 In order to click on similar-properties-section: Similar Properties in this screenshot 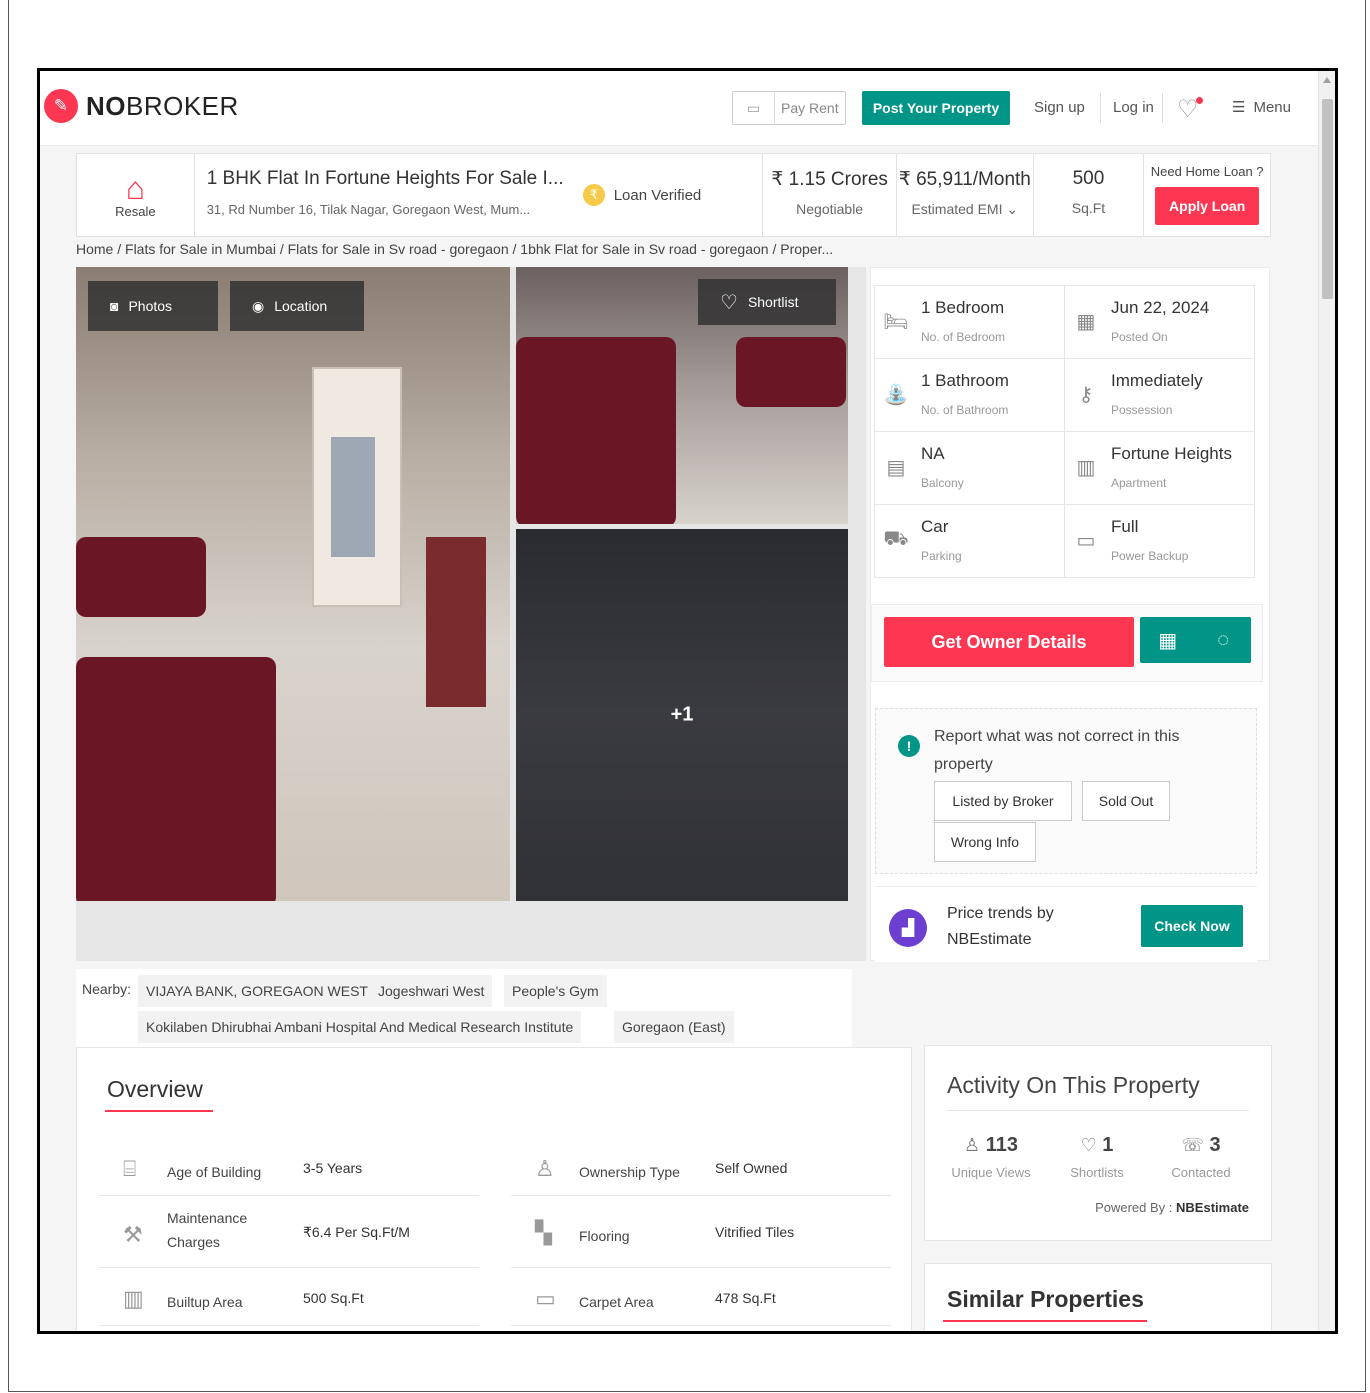, I will do `click(1098, 1297)`.